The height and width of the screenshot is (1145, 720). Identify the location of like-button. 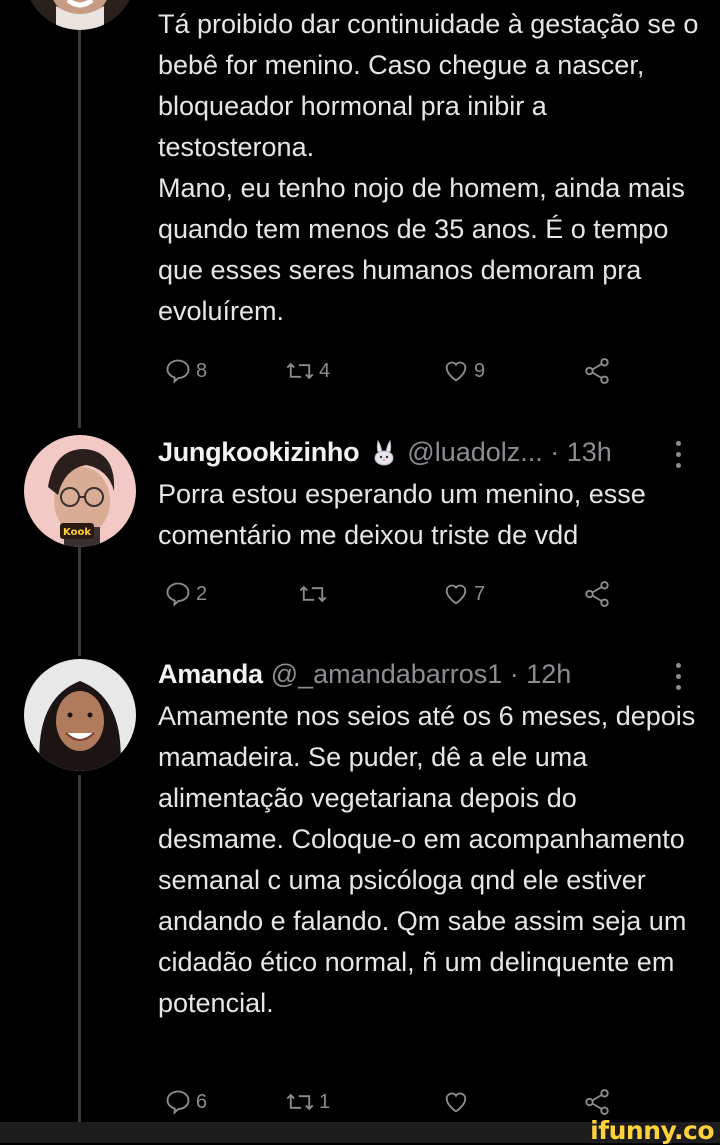
(458, 1102).